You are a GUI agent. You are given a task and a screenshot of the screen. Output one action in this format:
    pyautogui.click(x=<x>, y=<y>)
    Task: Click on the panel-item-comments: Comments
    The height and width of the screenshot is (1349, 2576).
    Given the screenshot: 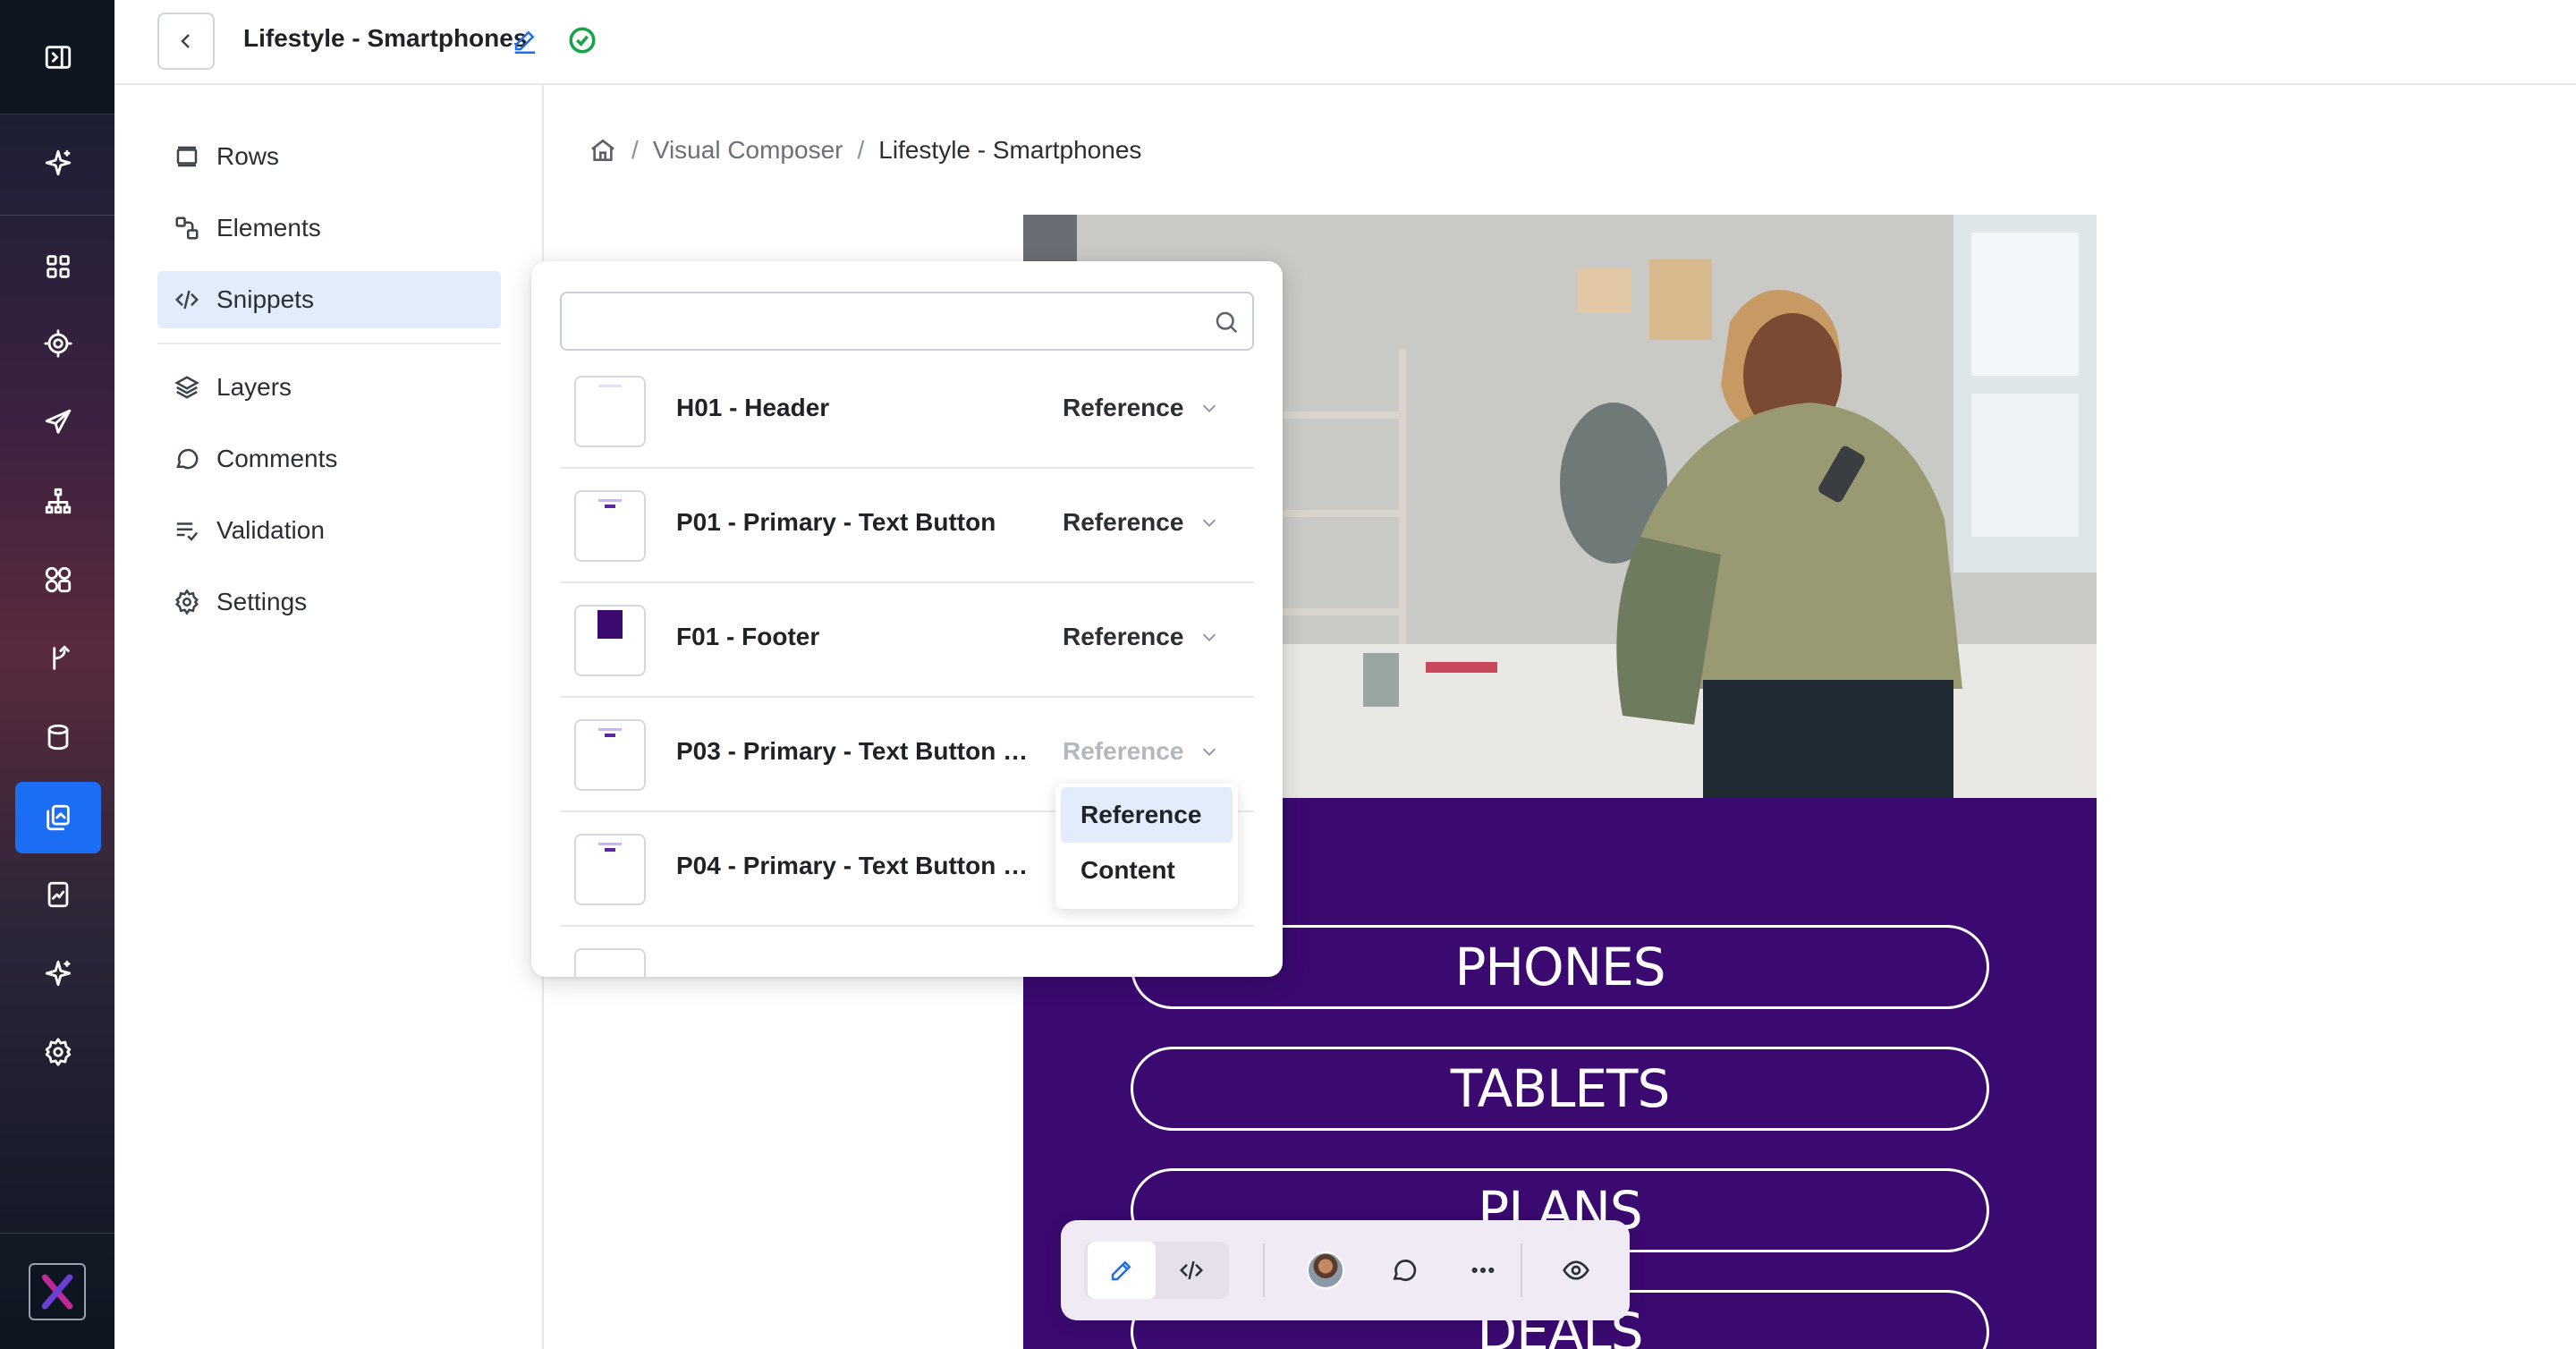 What is the action you would take?
    pyautogui.click(x=329, y=459)
    